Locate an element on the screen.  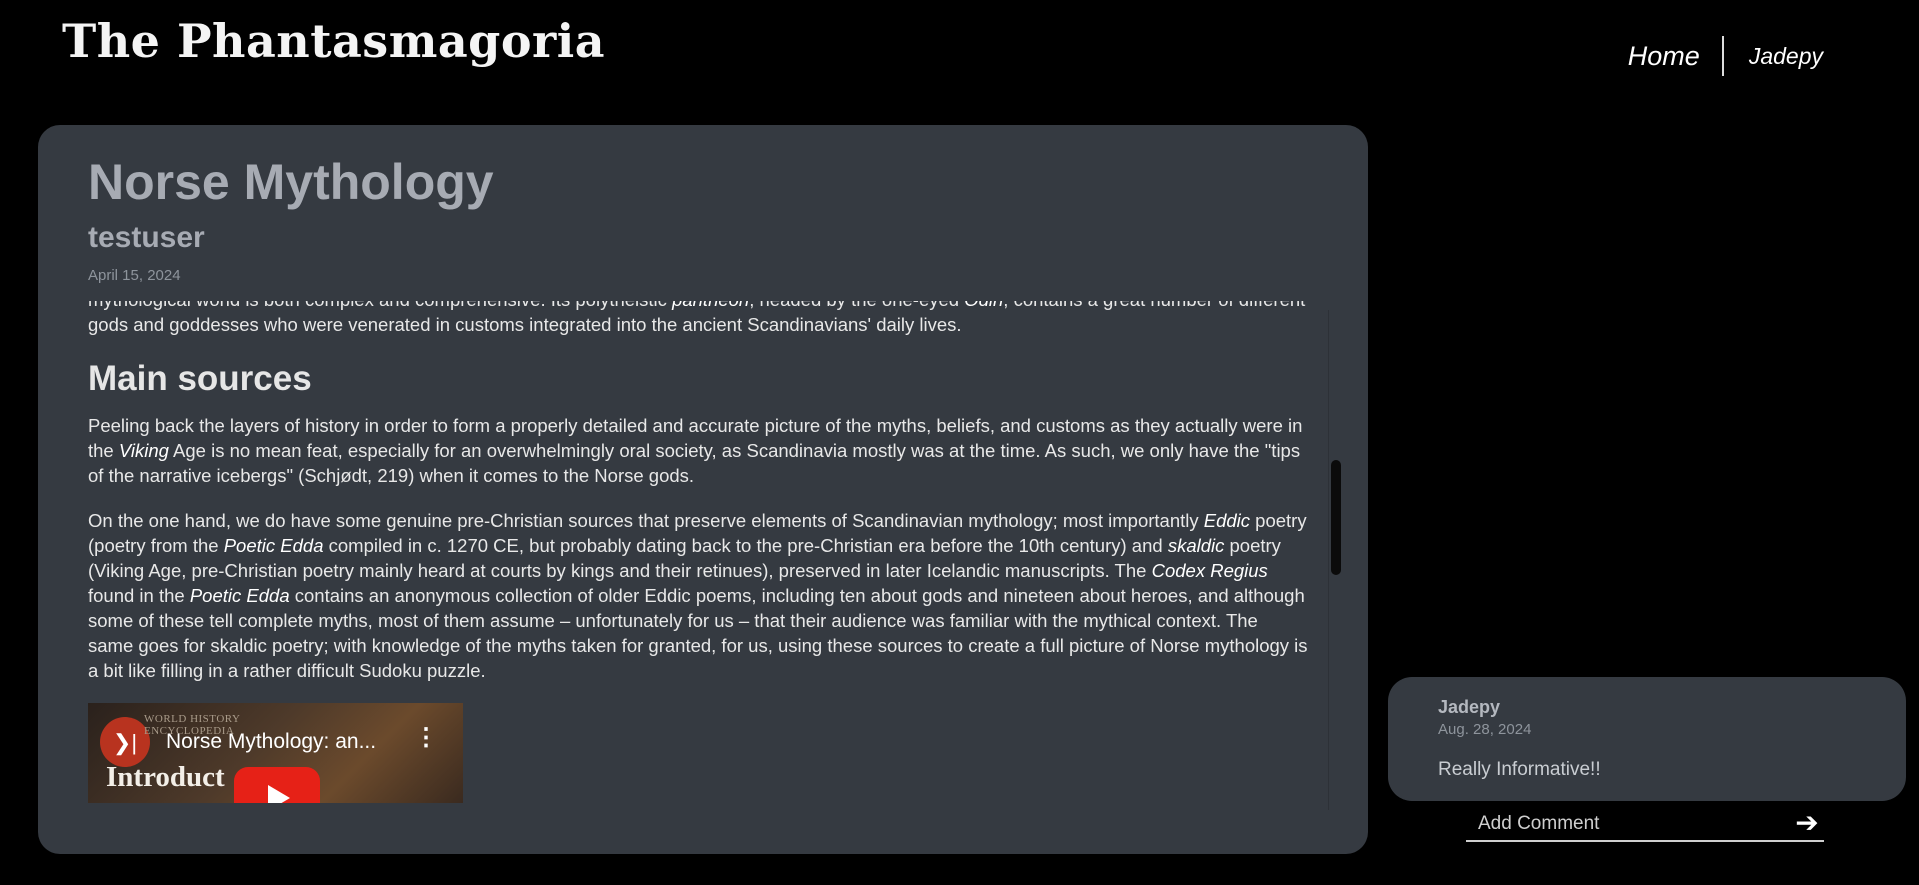
arrow-right-icon: ➔ is located at coordinates (1807, 824).